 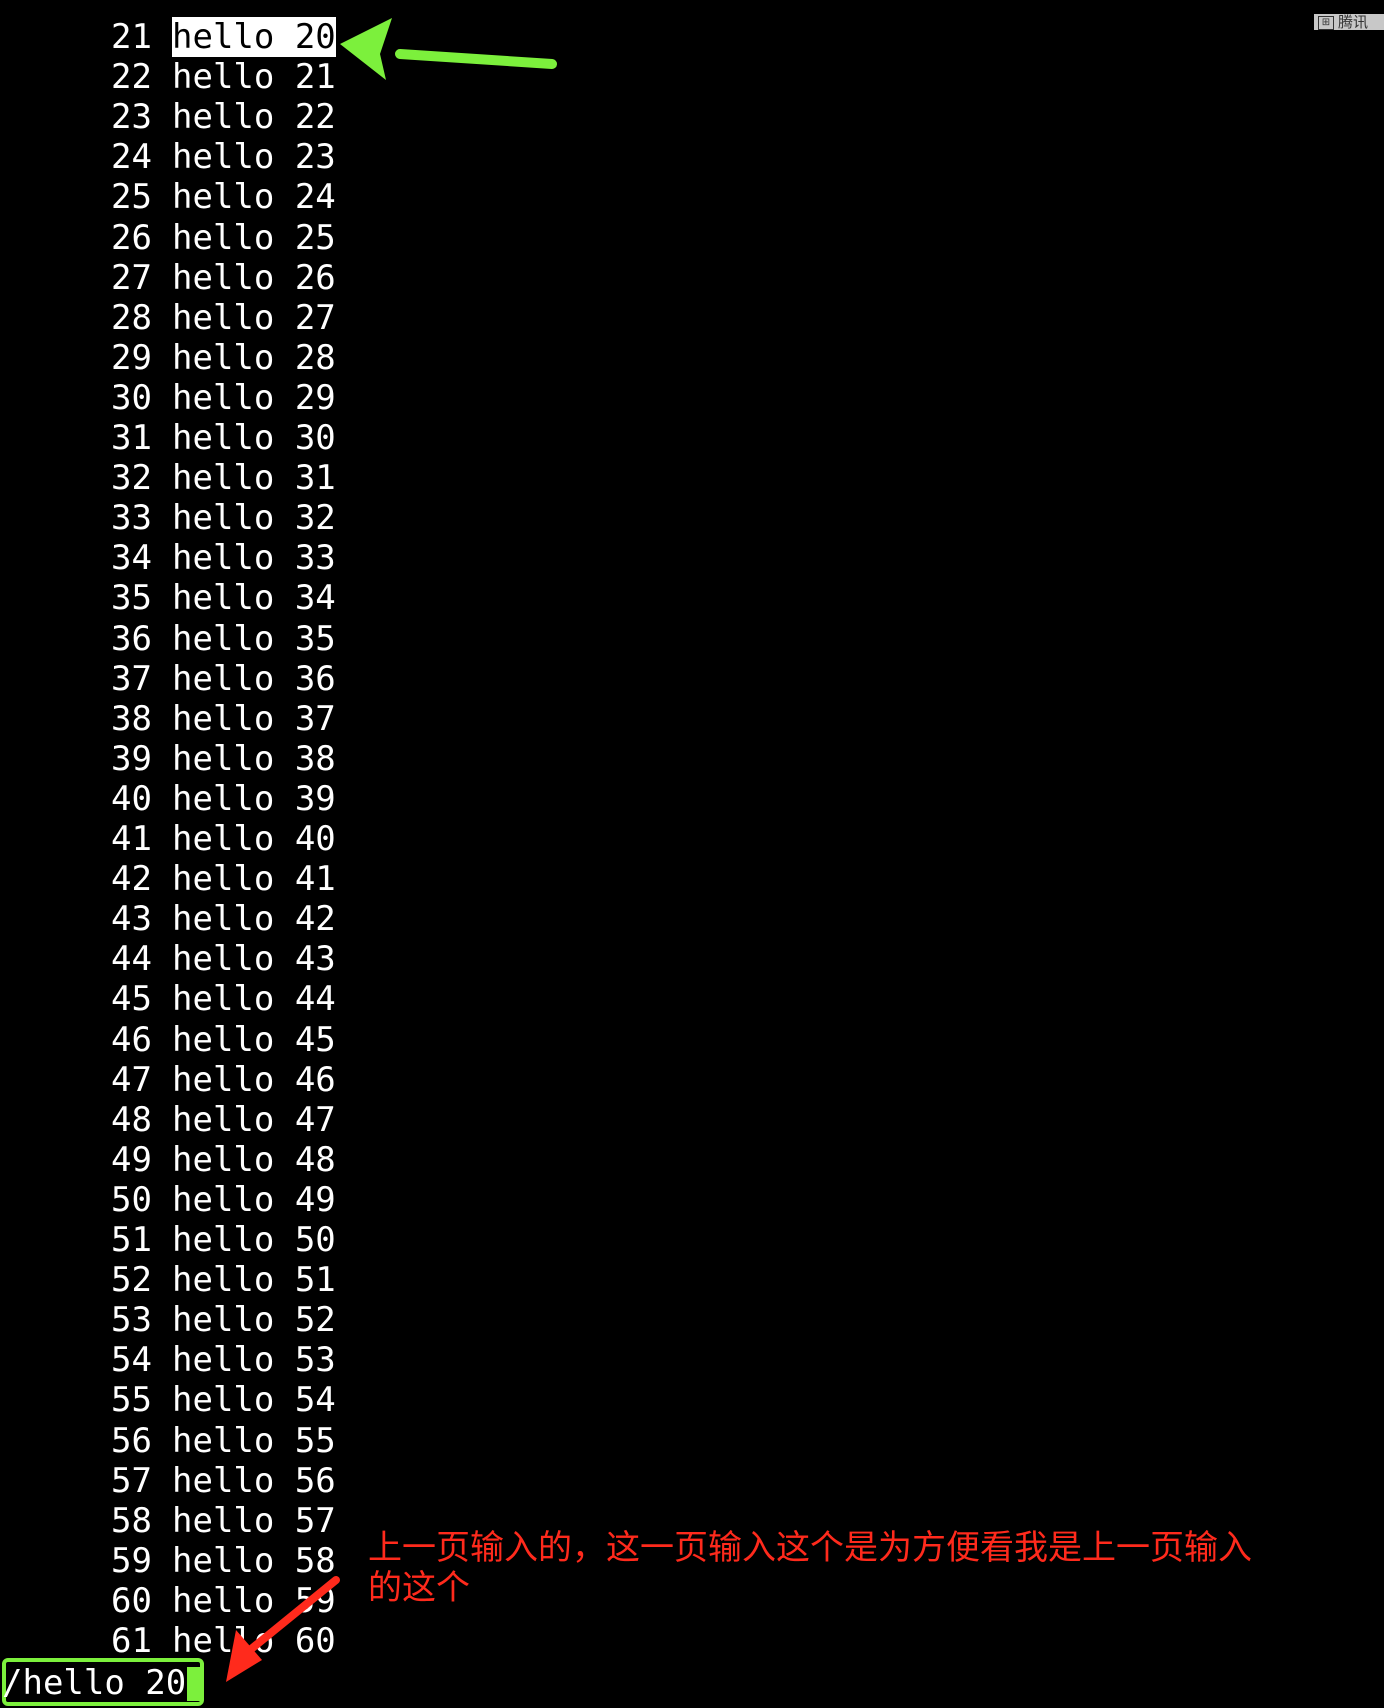 I want to click on line-number: 27, so click(x=131, y=277).